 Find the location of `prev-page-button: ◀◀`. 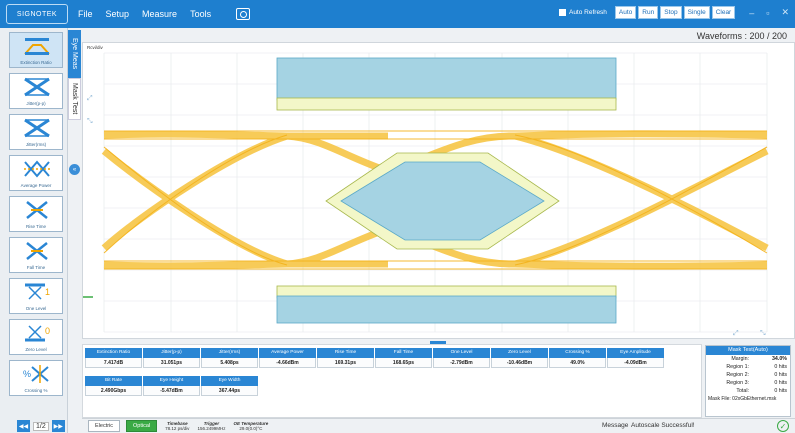

prev-page-button: ◀◀ is located at coordinates (23, 426).